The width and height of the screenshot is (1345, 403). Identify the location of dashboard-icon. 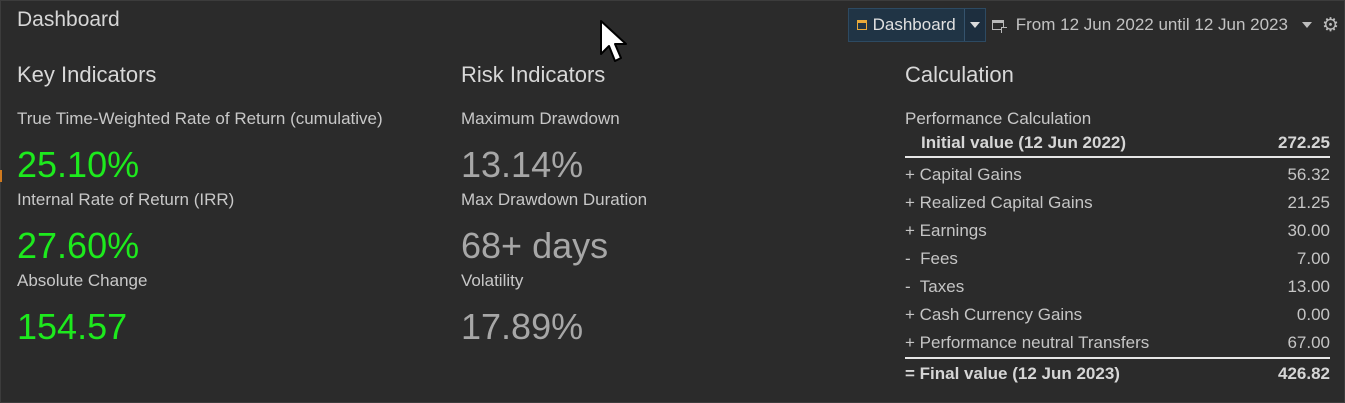
(861, 25).